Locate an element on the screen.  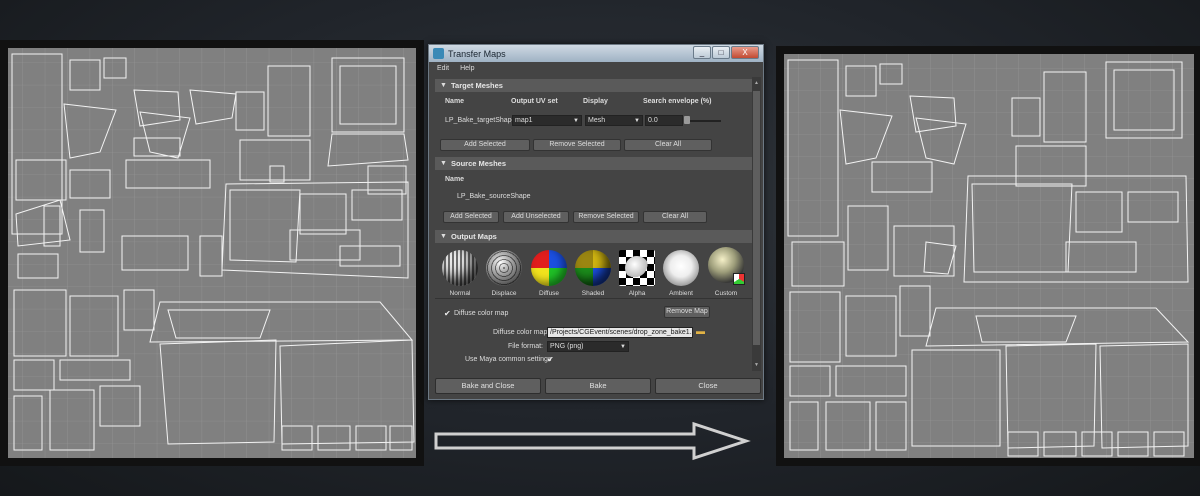
file-format-label: File format: is located at coordinates (526, 346).